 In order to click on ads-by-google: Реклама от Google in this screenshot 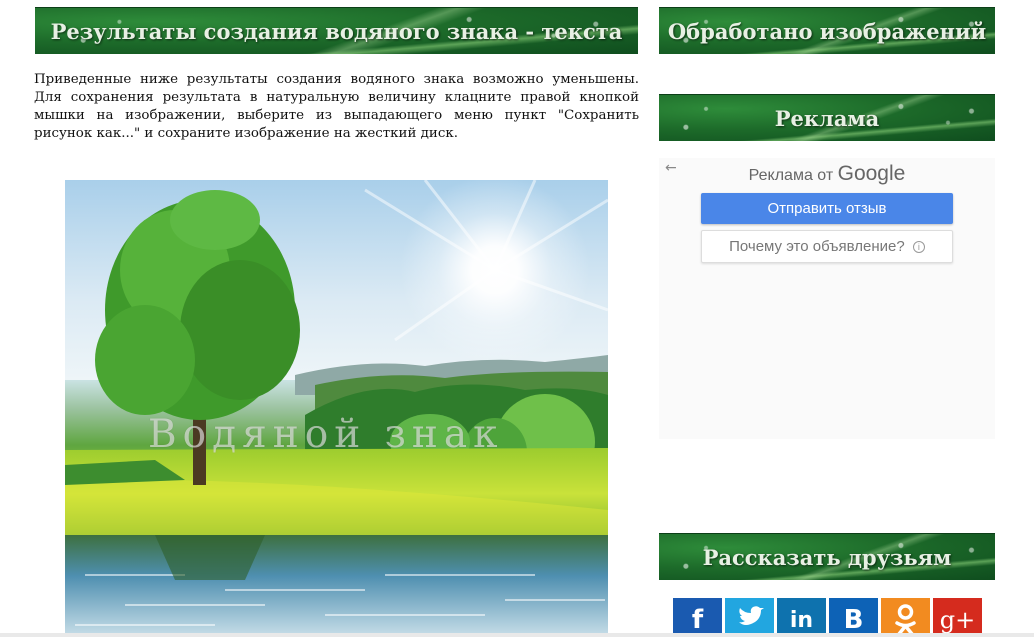, I will do `click(827, 174)`.